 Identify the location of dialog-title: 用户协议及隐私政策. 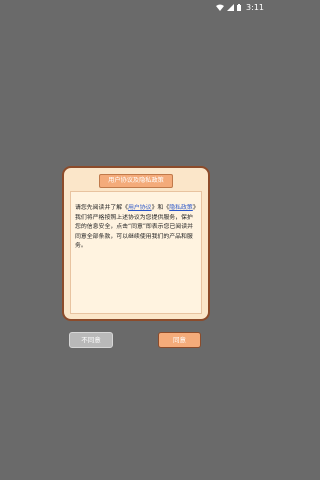
(136, 181).